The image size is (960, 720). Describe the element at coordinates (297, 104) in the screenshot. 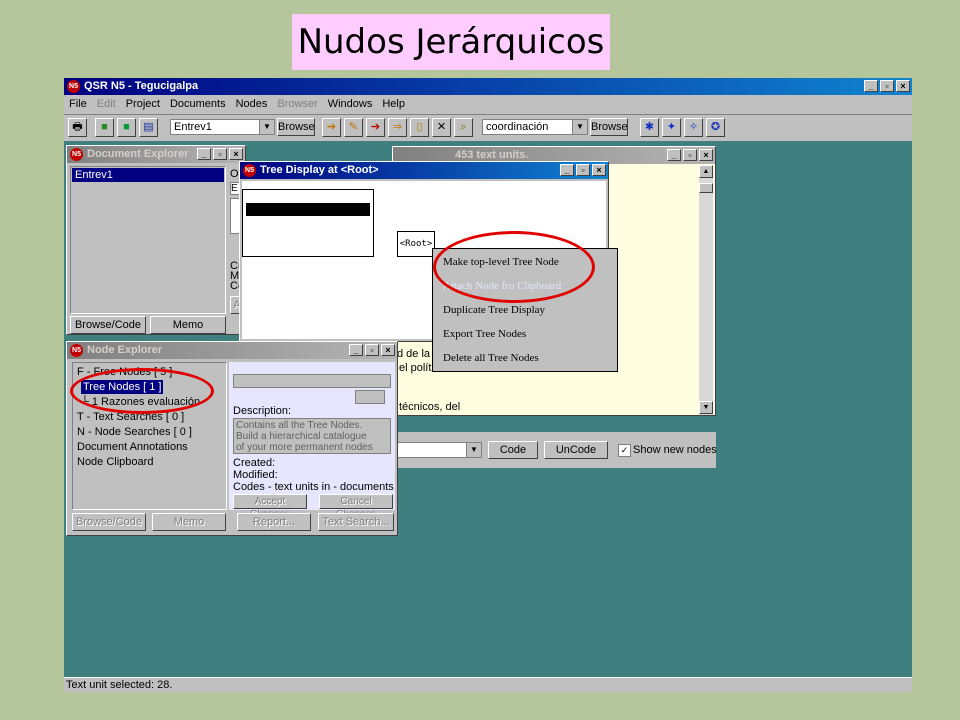

I see `menu-browser: Browser` at that location.